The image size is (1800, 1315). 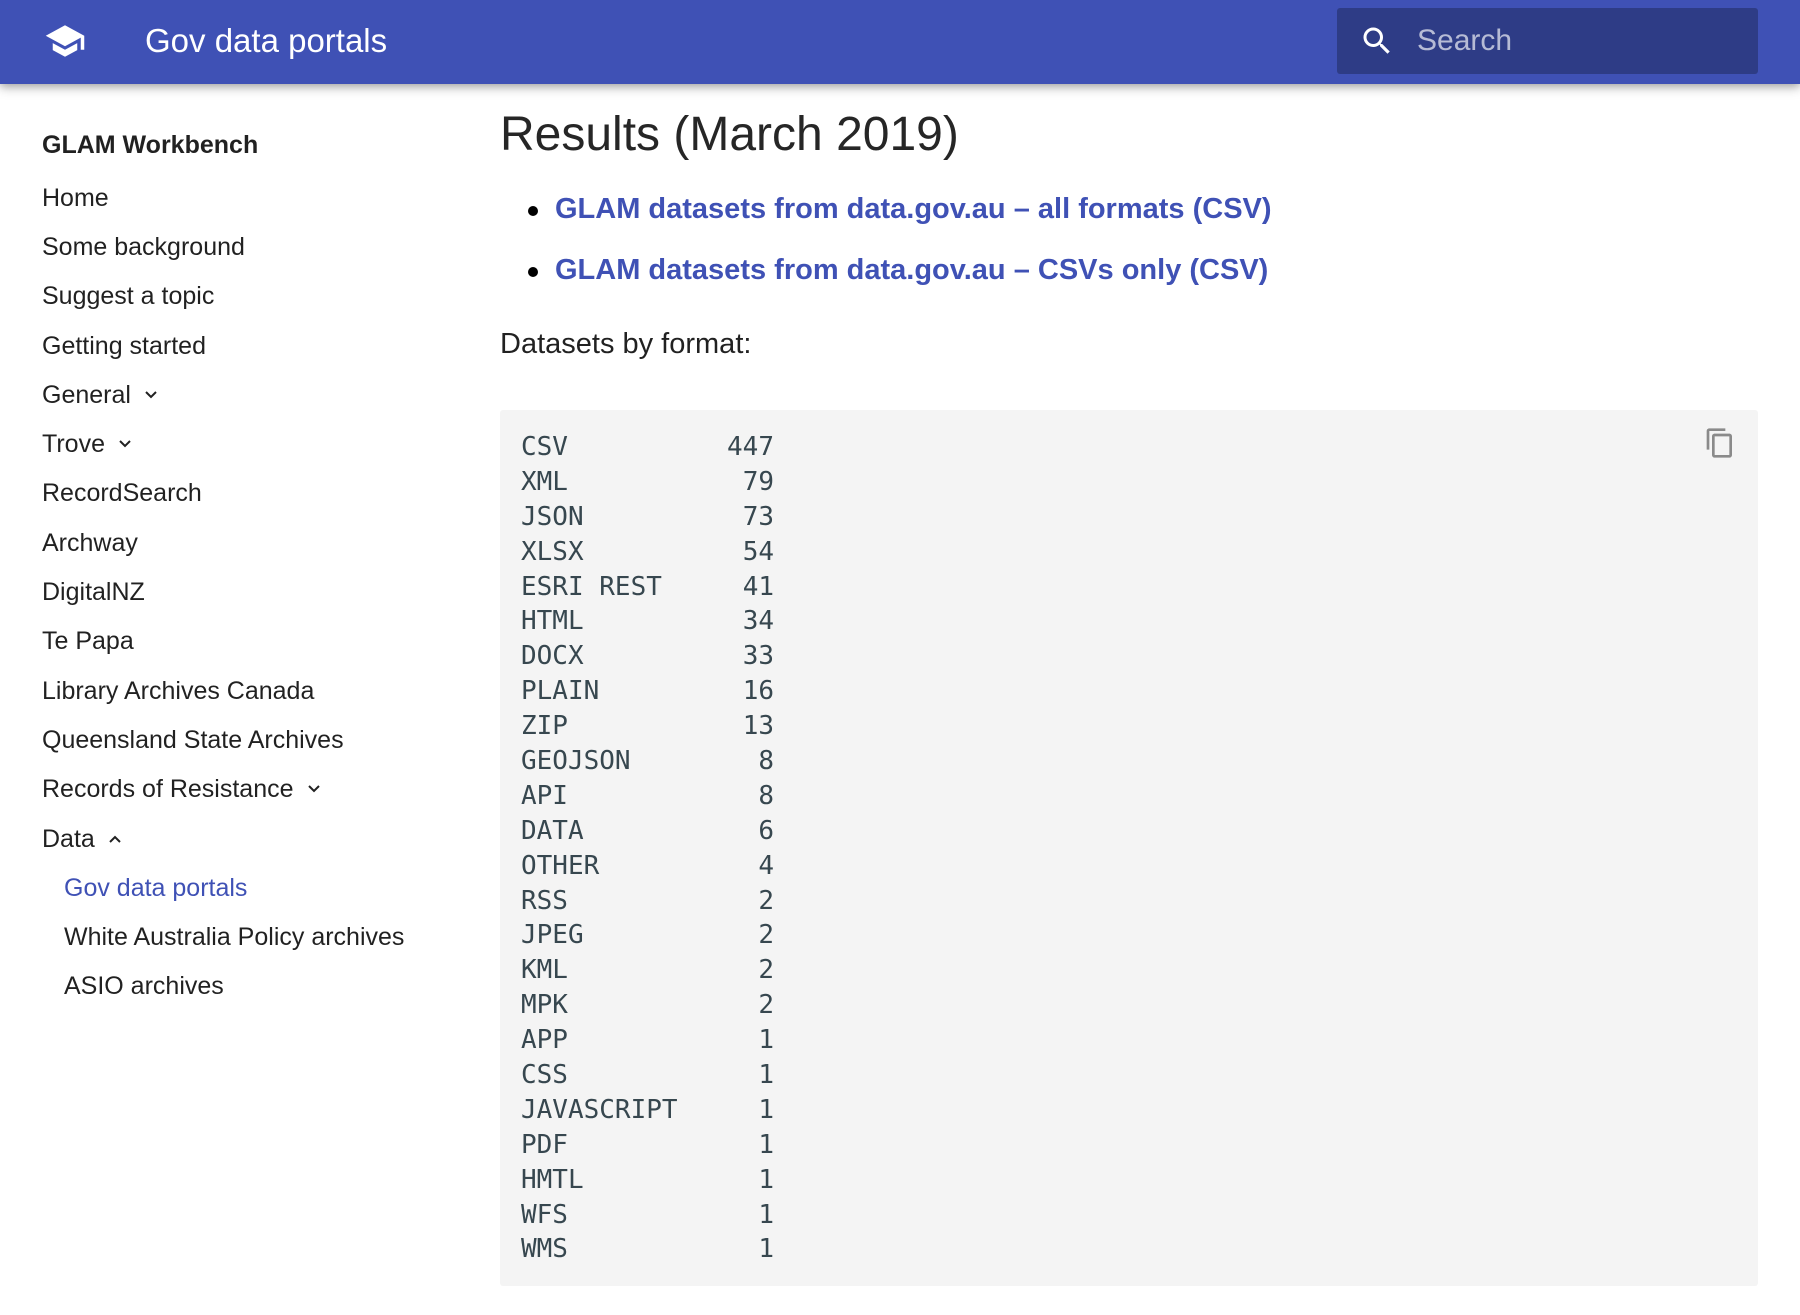 I want to click on sidebar-item-label: Te Papa, so click(x=88, y=641).